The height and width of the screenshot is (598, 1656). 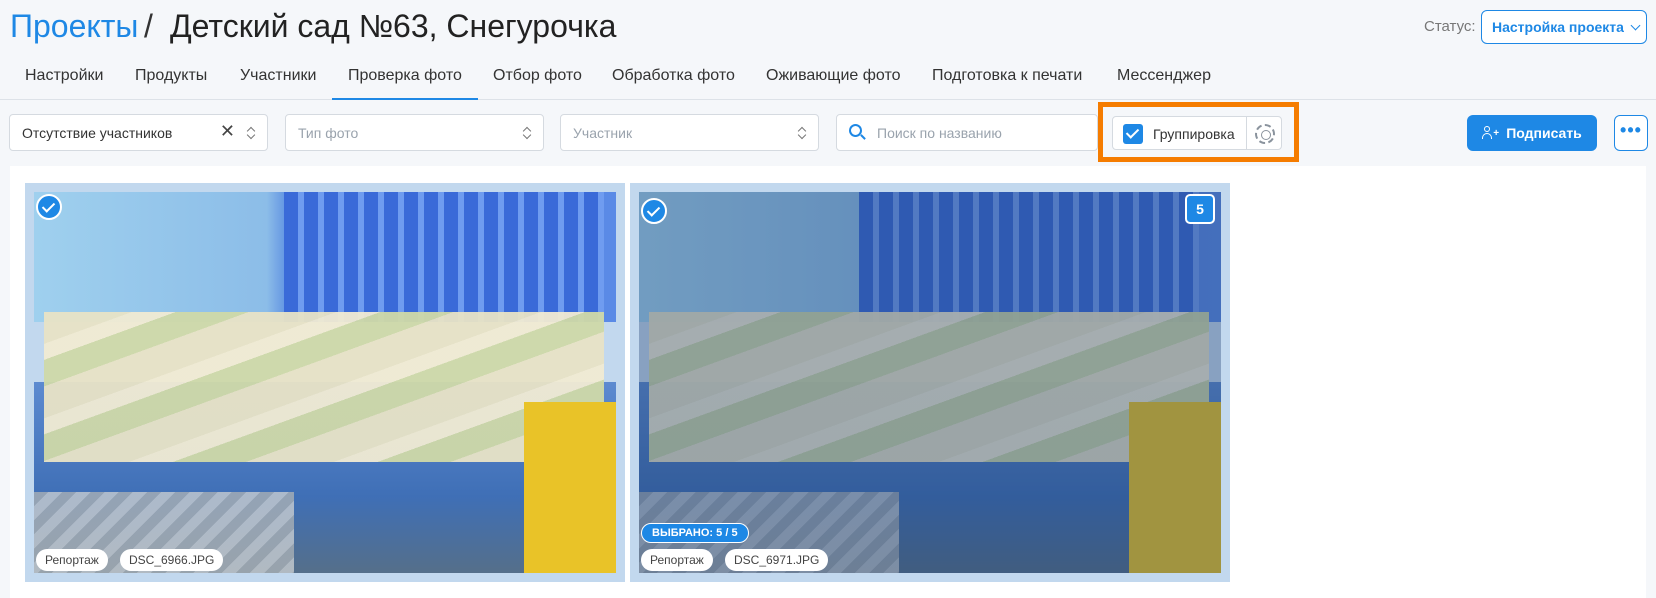 I want to click on close-icon: ✕, so click(x=227, y=131).